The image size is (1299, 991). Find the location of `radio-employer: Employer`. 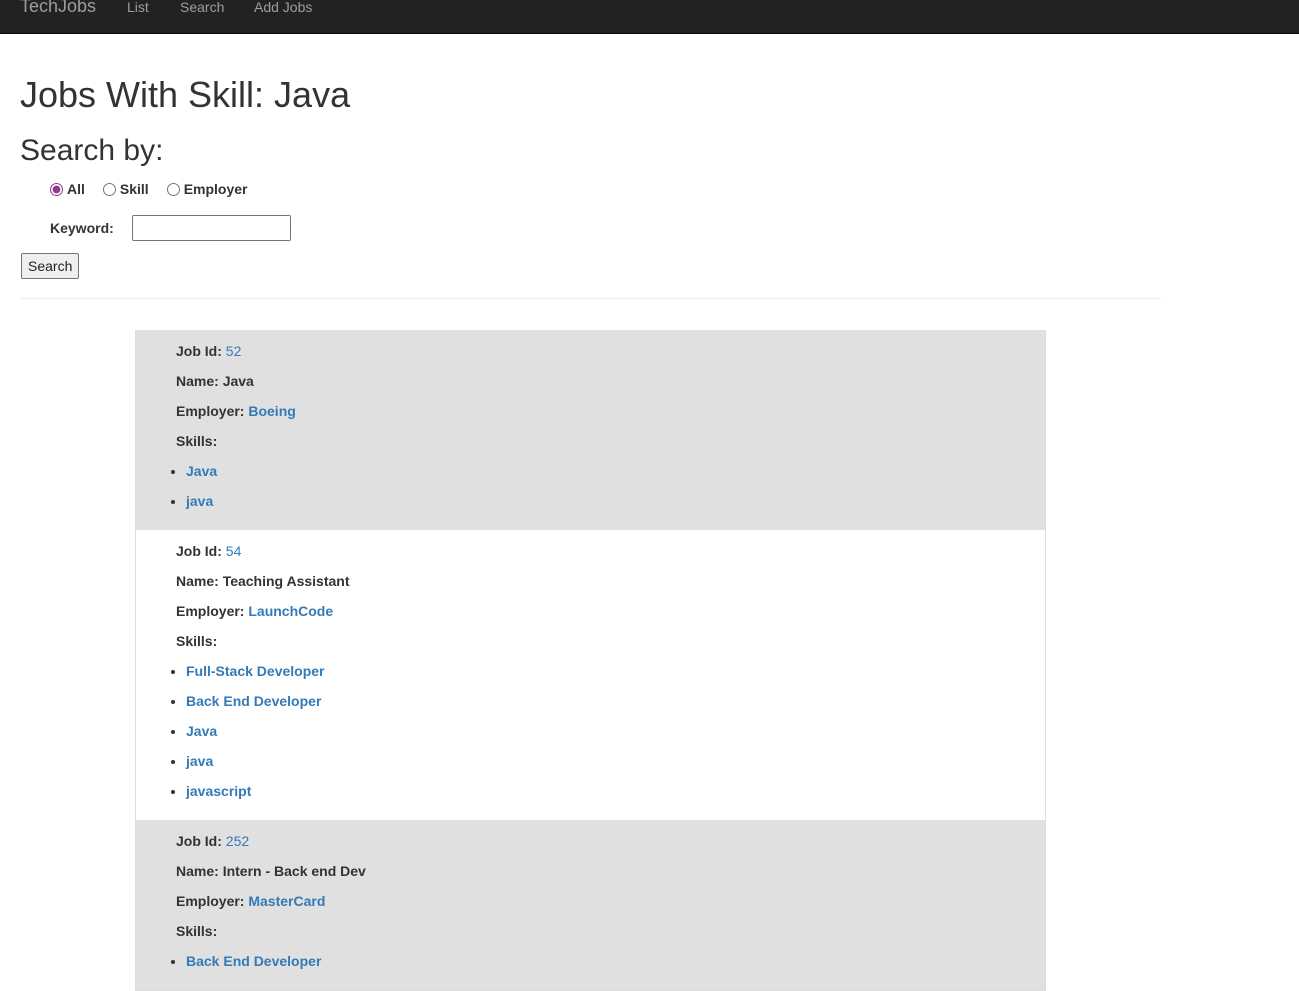

radio-employer: Employer is located at coordinates (207, 189).